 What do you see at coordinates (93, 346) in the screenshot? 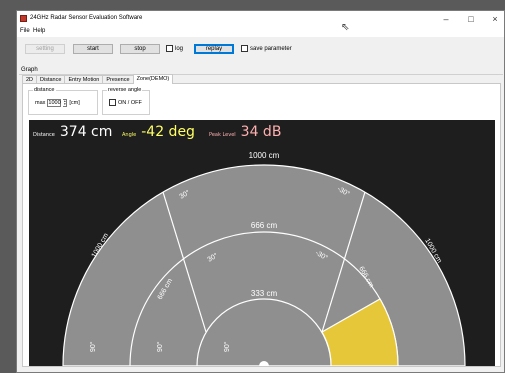
I see `outer-left-90-label: 90°` at bounding box center [93, 346].